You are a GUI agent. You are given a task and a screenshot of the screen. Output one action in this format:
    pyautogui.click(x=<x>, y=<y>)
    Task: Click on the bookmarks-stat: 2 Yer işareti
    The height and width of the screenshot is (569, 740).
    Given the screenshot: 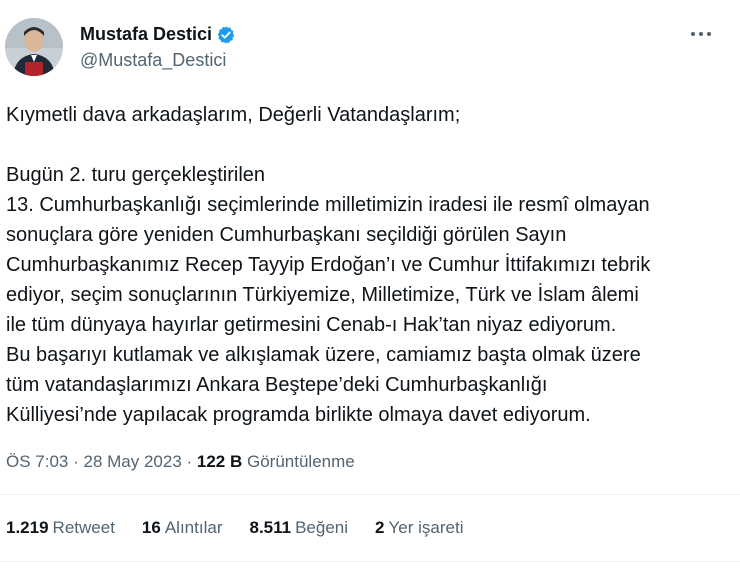 What is the action you would take?
    pyautogui.click(x=419, y=528)
    